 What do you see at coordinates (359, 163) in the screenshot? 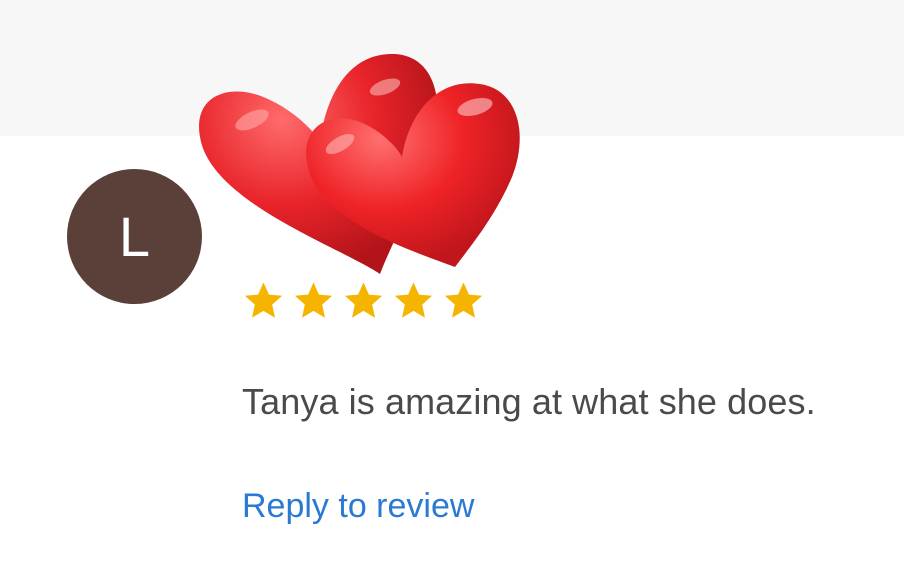
I see `two-hearts-icon` at bounding box center [359, 163].